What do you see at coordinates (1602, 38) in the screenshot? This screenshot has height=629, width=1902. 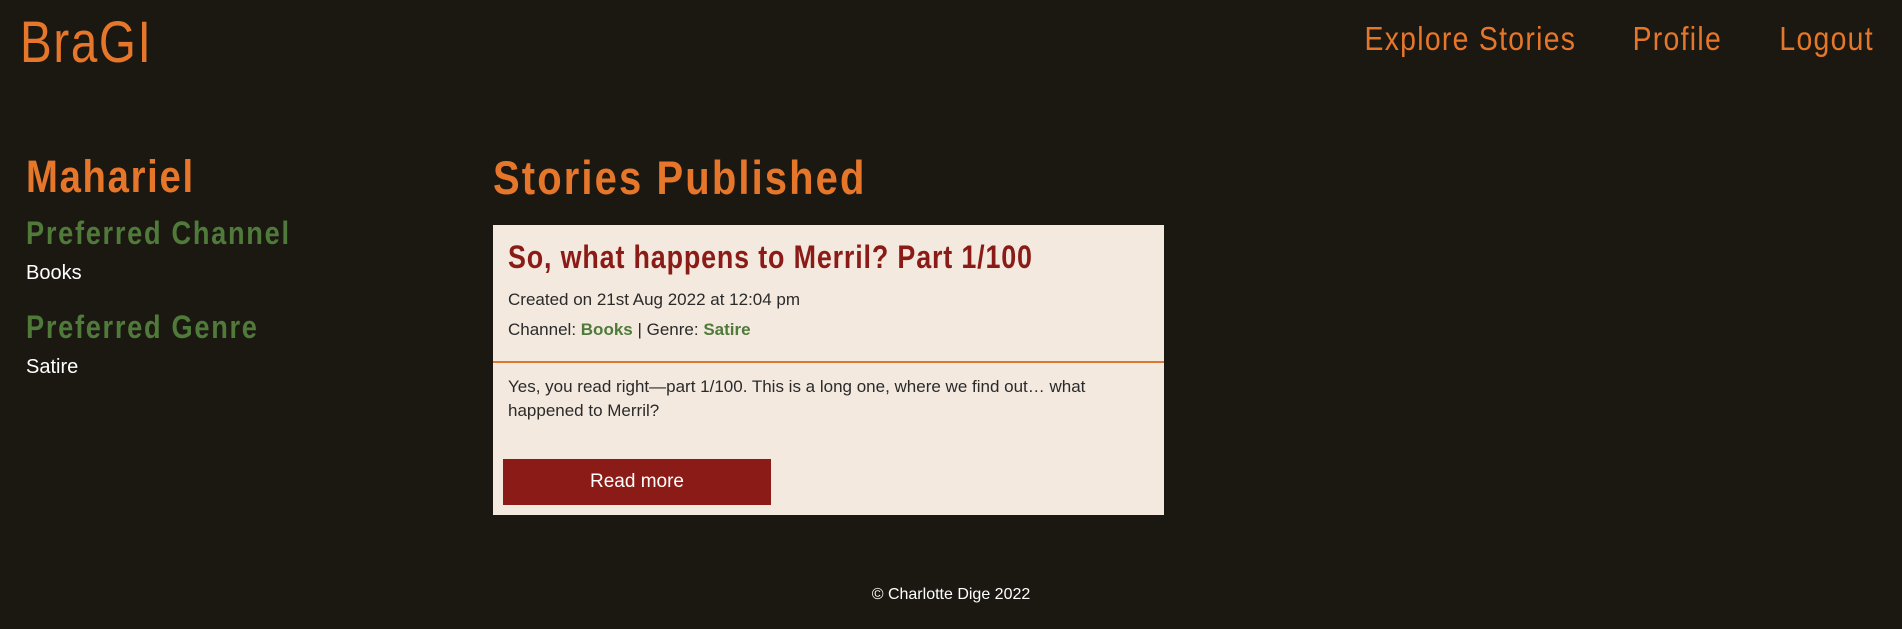 I see `main-nav: Explore Stories Profile Logout` at bounding box center [1602, 38].